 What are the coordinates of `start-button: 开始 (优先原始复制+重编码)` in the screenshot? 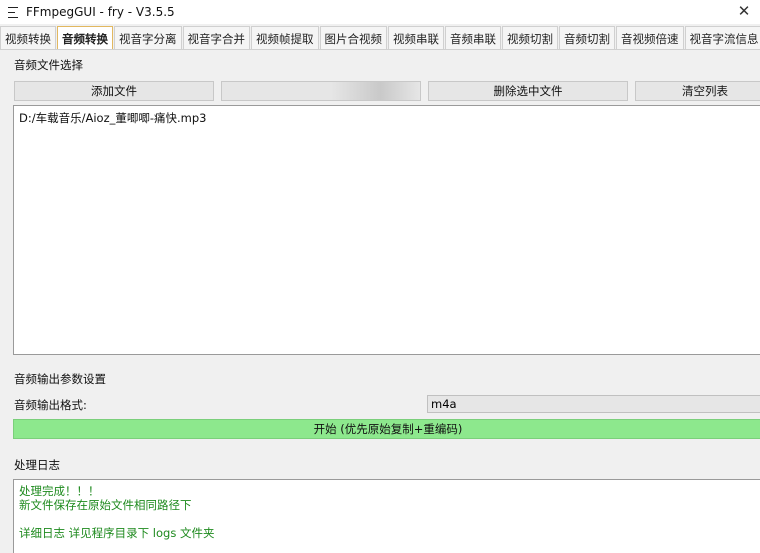 It's located at (386, 429).